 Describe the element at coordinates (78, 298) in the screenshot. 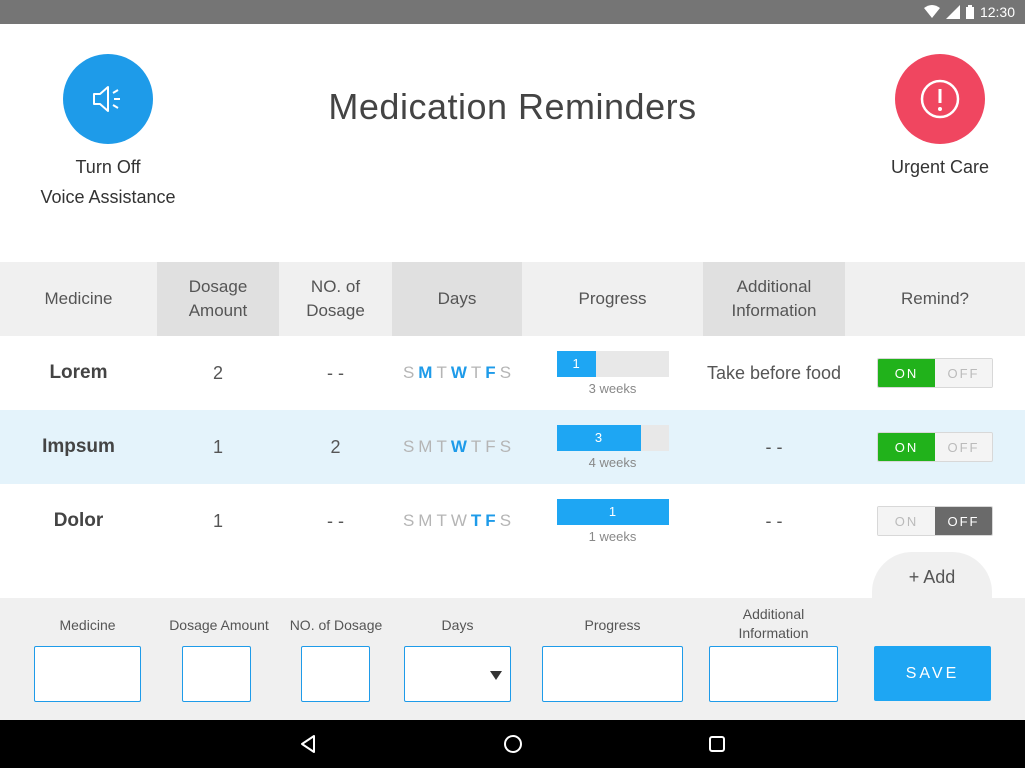

I see `col-medicine: Medicine` at that location.